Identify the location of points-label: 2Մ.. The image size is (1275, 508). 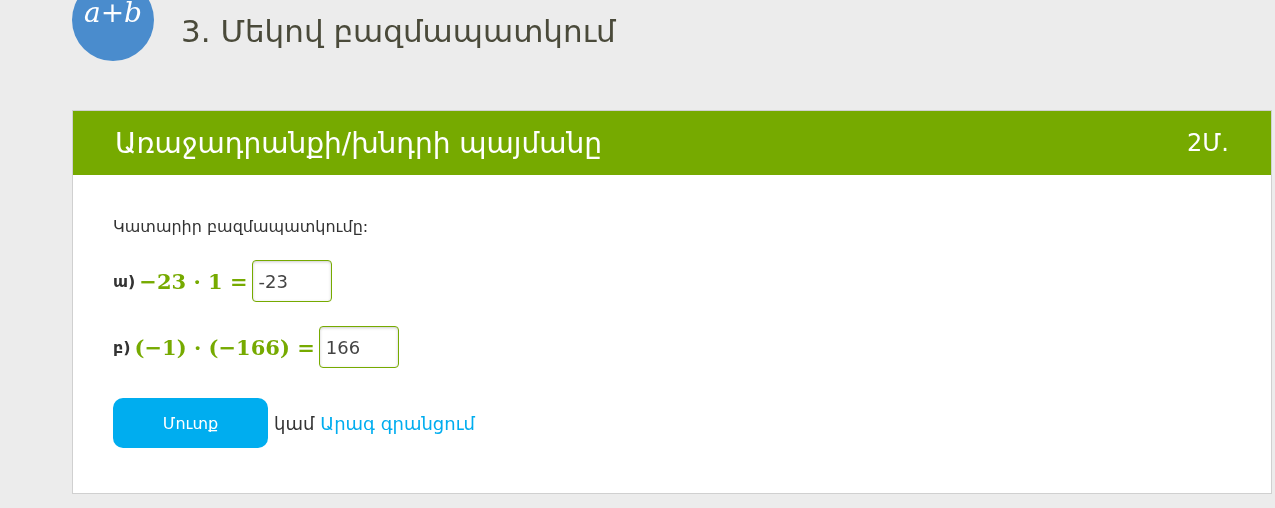
(1208, 143).